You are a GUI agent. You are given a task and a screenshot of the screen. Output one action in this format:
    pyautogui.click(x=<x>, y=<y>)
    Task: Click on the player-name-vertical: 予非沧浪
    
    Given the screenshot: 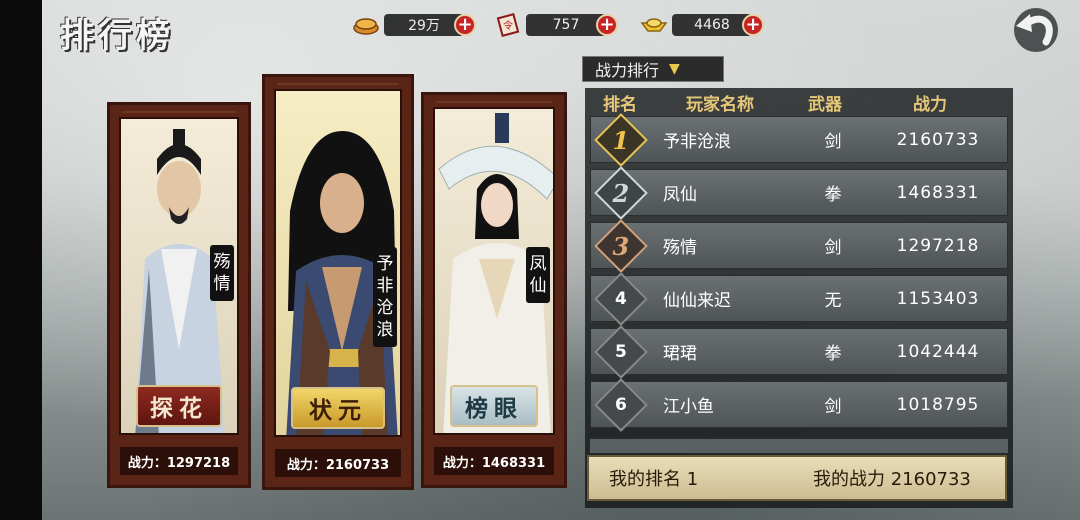 What is the action you would take?
    pyautogui.click(x=385, y=297)
    